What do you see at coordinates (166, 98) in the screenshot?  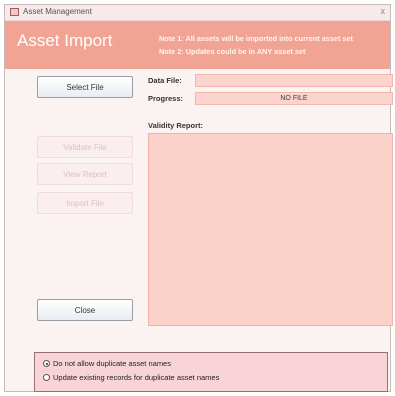 I see `progress-label: Progress:` at bounding box center [166, 98].